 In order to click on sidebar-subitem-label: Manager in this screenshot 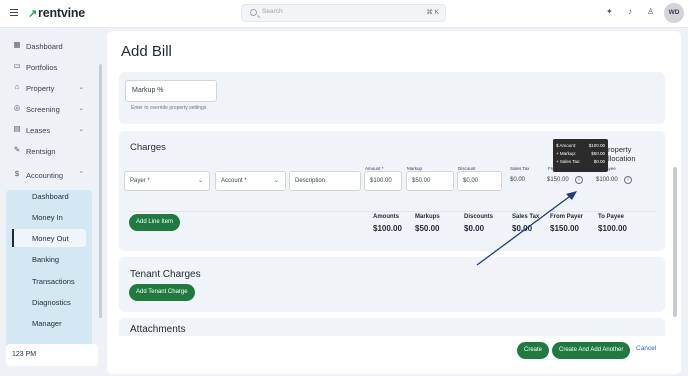, I will do `click(47, 323)`.